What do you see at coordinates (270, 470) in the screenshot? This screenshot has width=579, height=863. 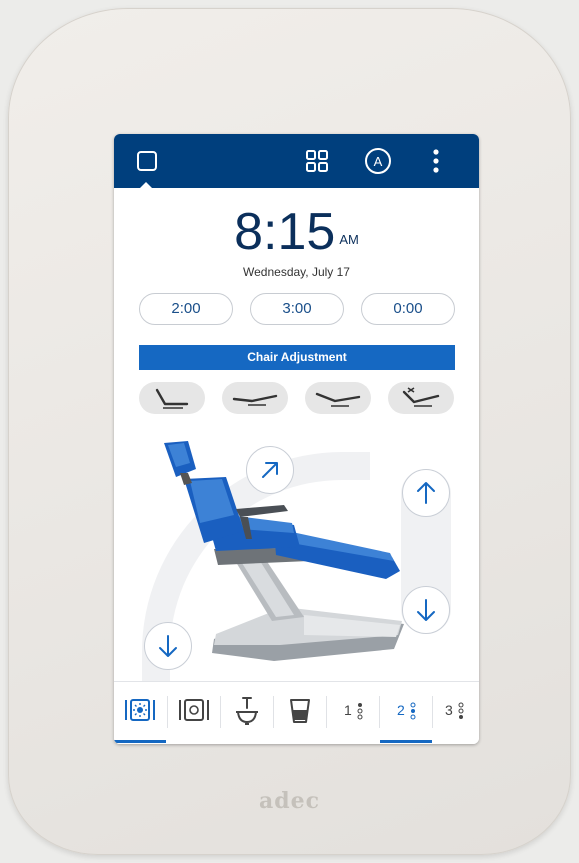 I see `backrest-up-arrow-icon` at bounding box center [270, 470].